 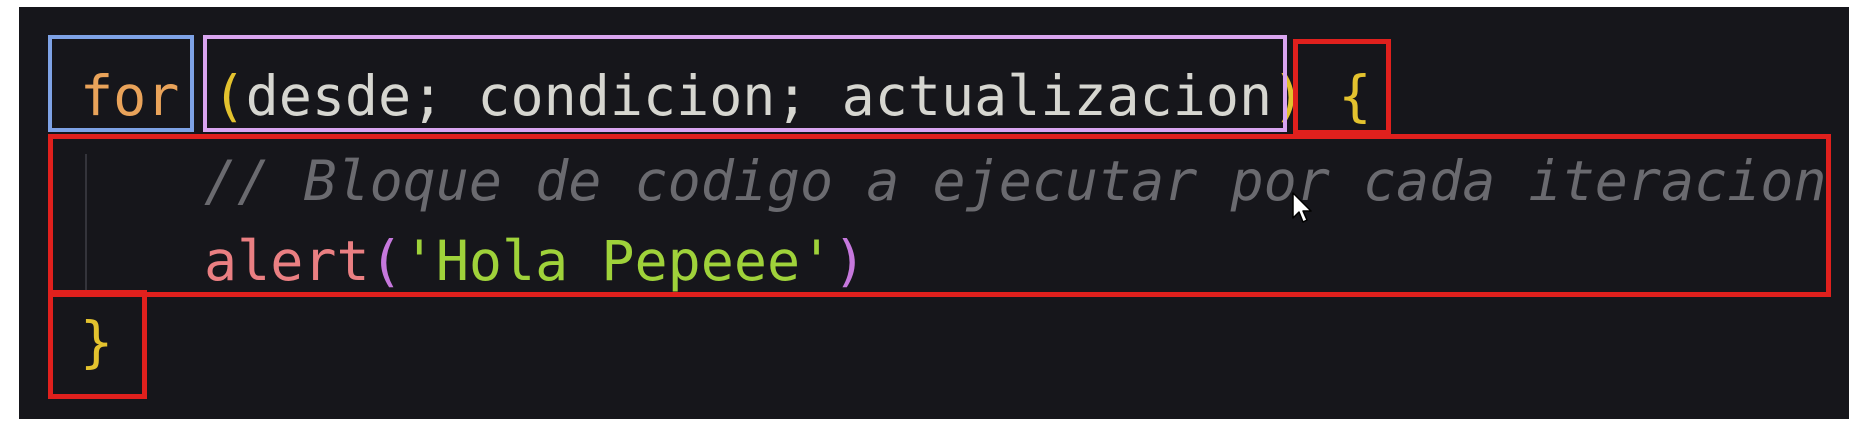 I want to click on for-keyword: for, so click(x=130, y=96).